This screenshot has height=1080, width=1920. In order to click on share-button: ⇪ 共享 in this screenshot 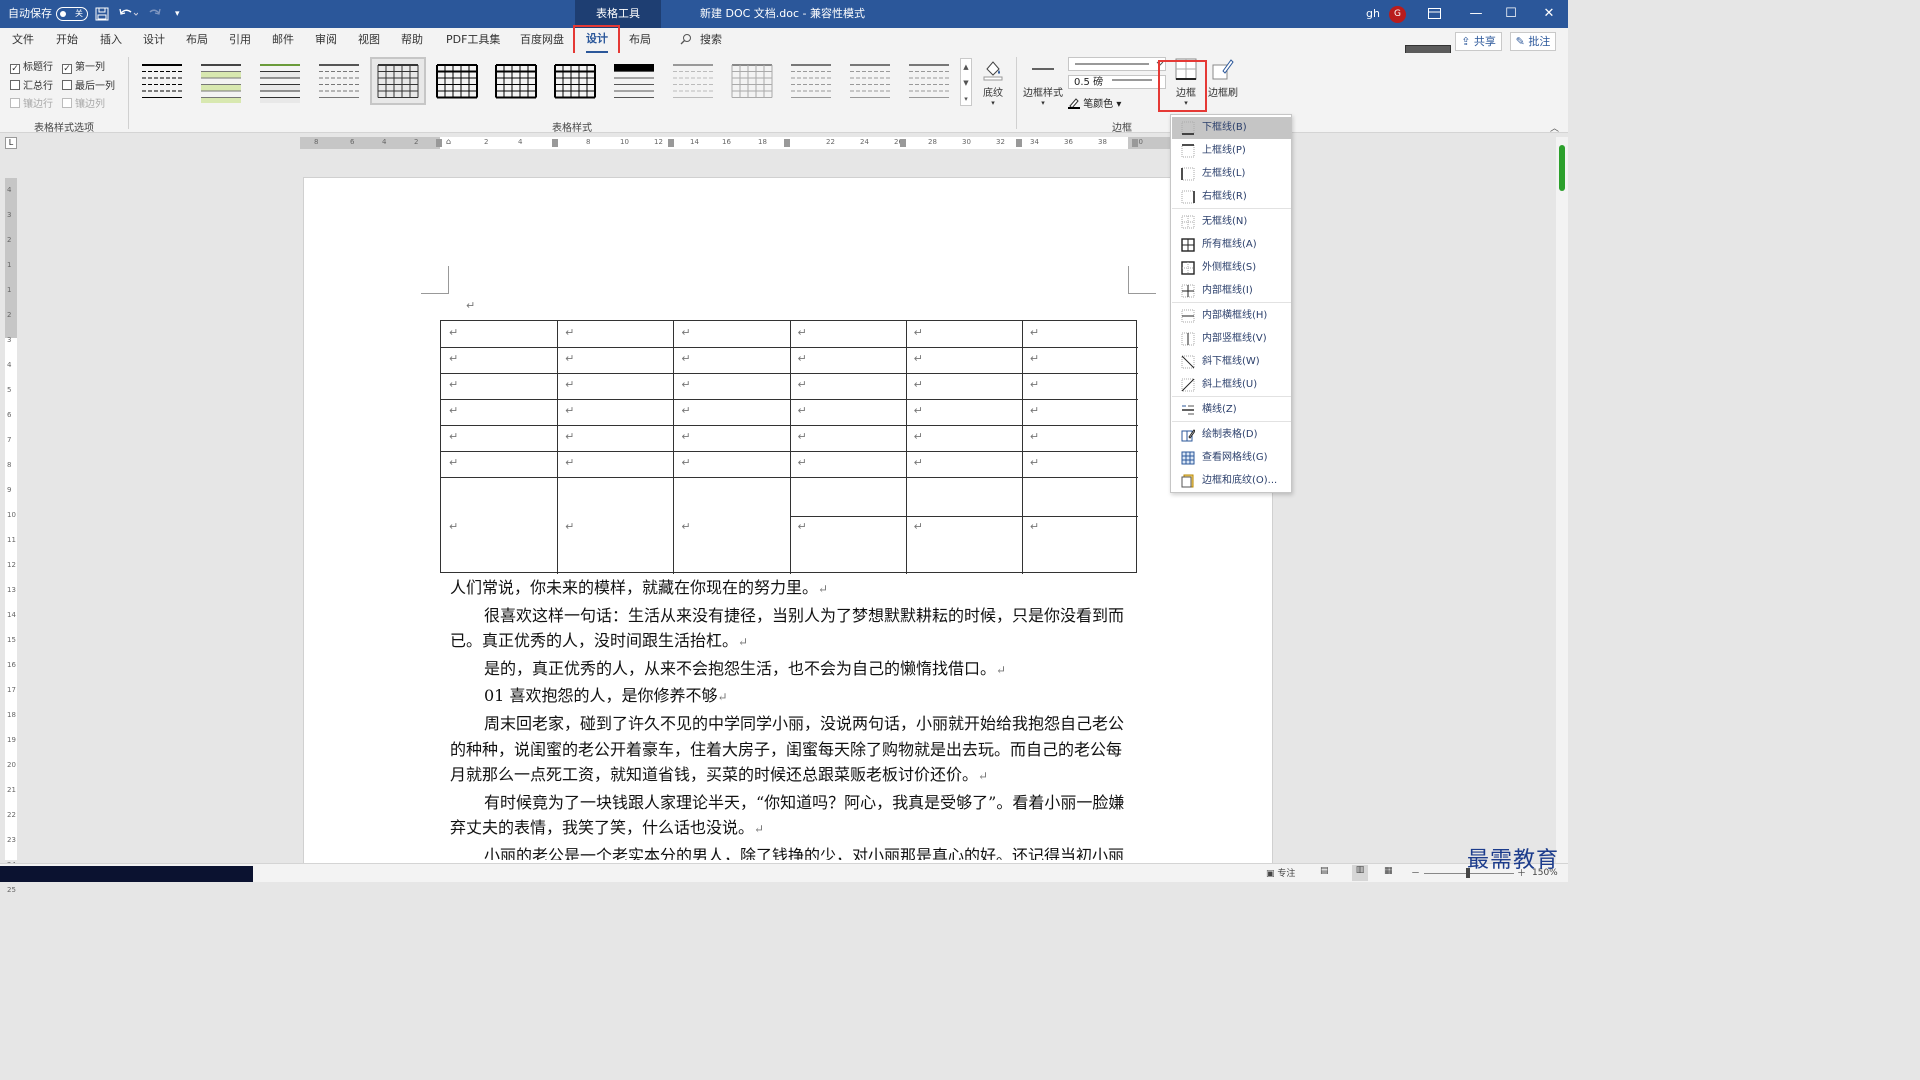, I will do `click(1478, 41)`.